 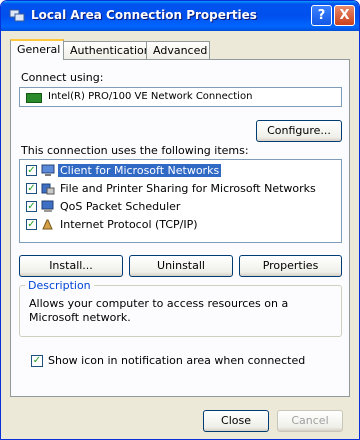 I want to click on show-icon-checkbox: ✓, so click(x=37, y=361).